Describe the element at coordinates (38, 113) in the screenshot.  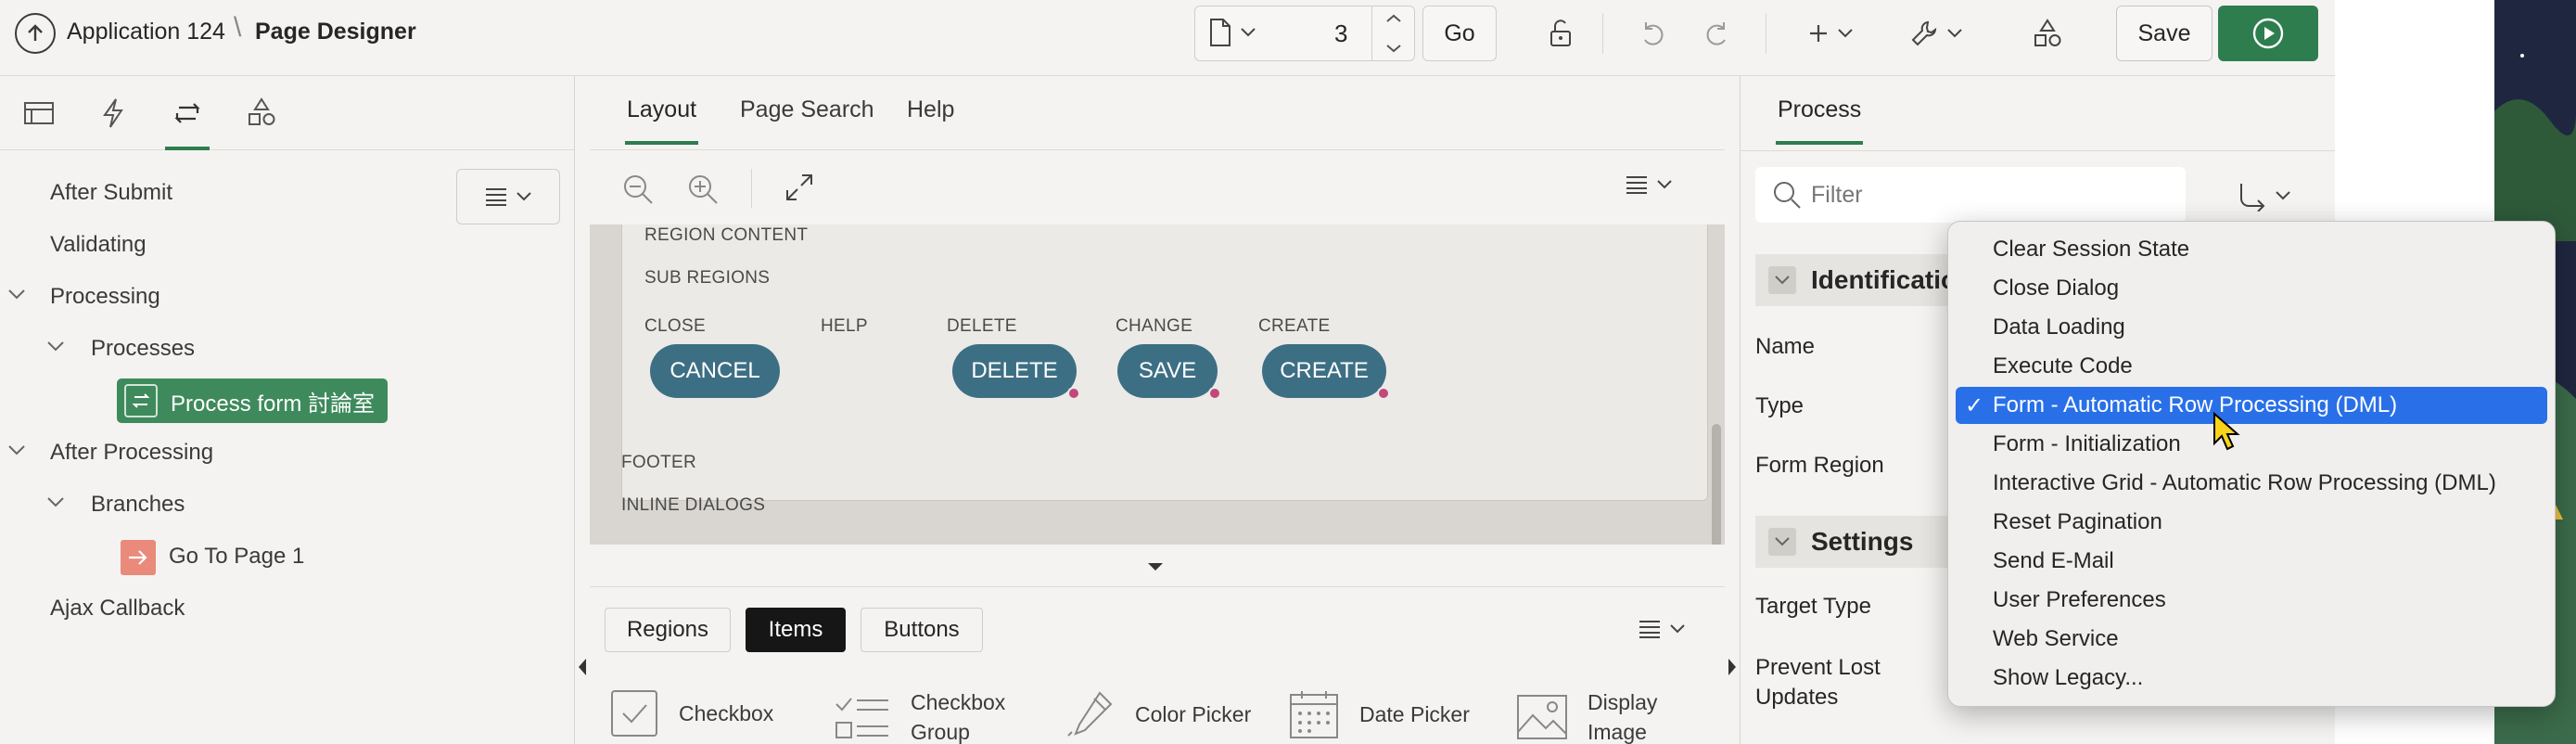
I see `rendering-tab-icon` at that location.